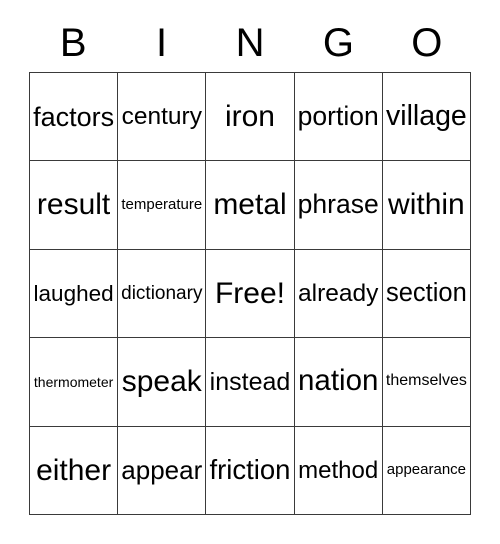 The image size is (500, 544). Describe the element at coordinates (427, 43) in the screenshot. I see `bingo-header-letter-o: O` at that location.